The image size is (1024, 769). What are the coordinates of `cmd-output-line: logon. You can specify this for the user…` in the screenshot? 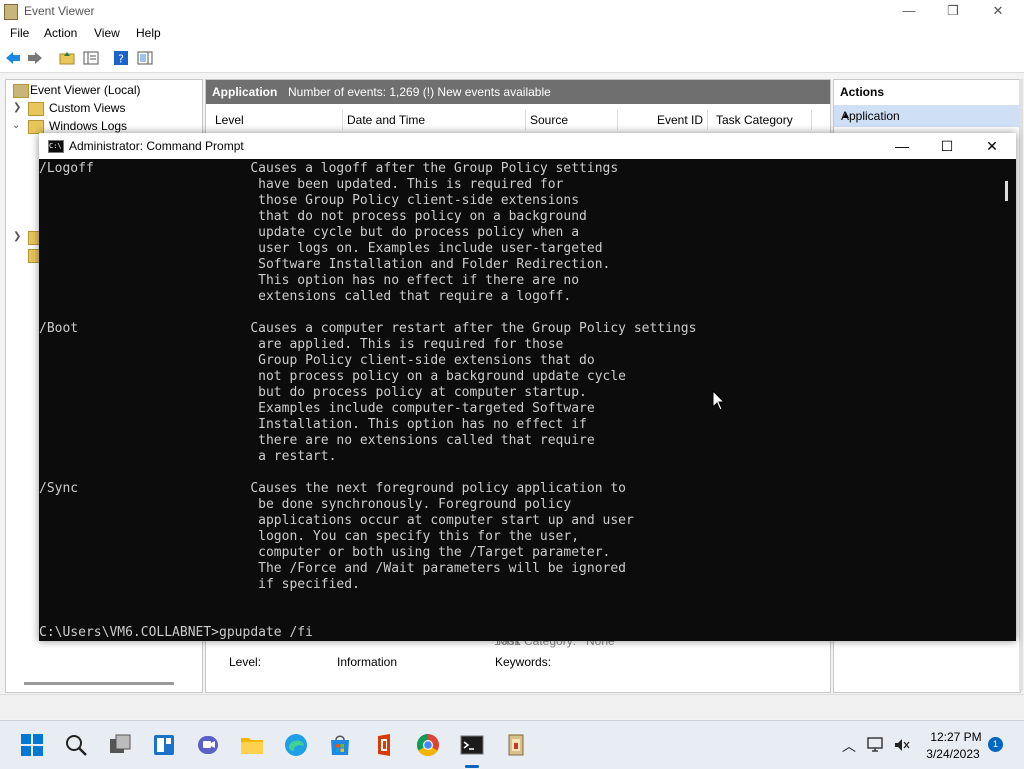 It's located at (309, 536).